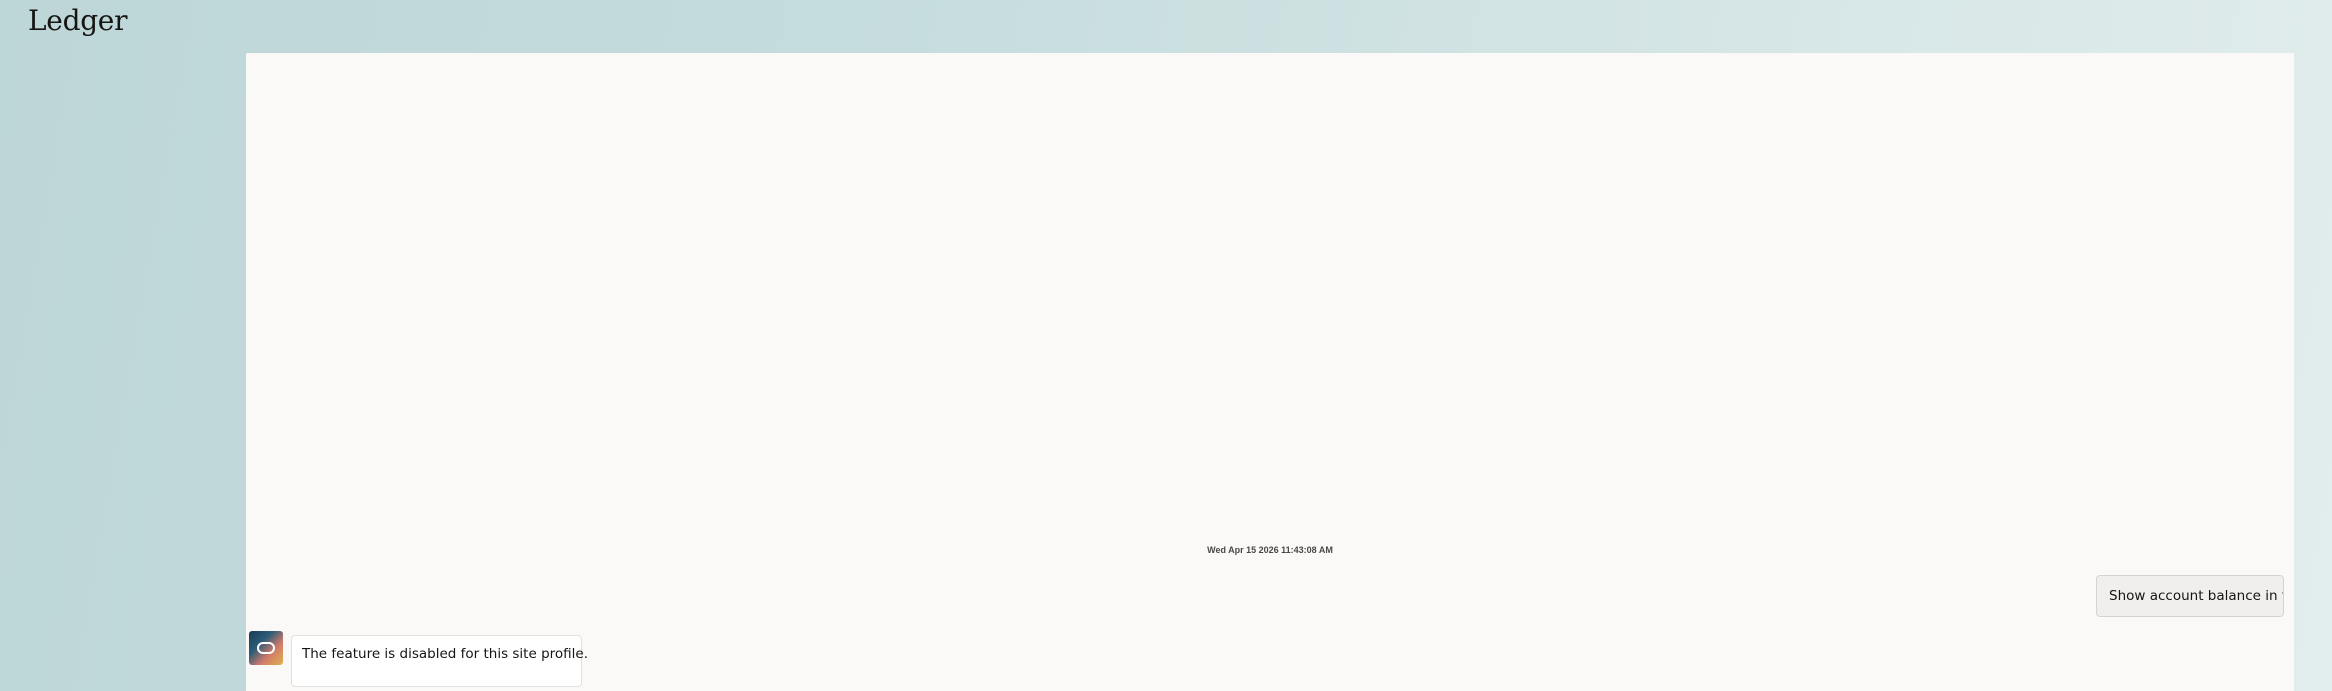 The image size is (2332, 691). What do you see at coordinates (2190, 596) in the screenshot?
I see `user-message-bubble: Show account balance in for` at bounding box center [2190, 596].